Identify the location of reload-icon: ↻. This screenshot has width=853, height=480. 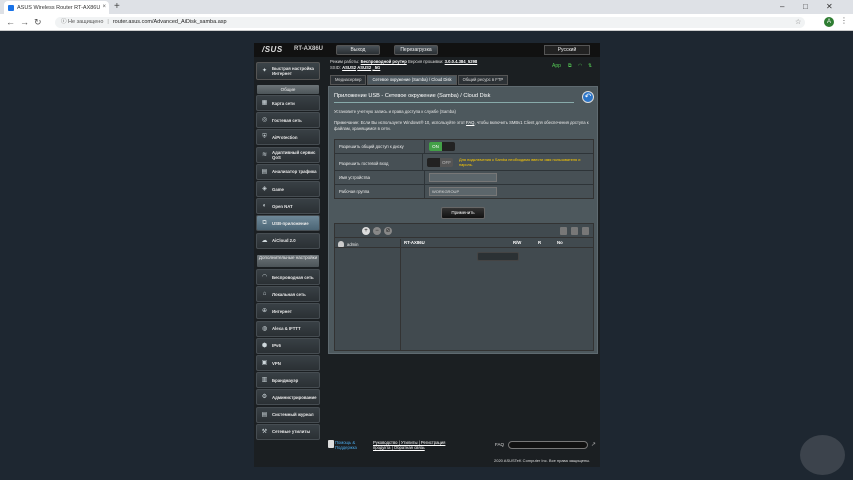
(38, 22).